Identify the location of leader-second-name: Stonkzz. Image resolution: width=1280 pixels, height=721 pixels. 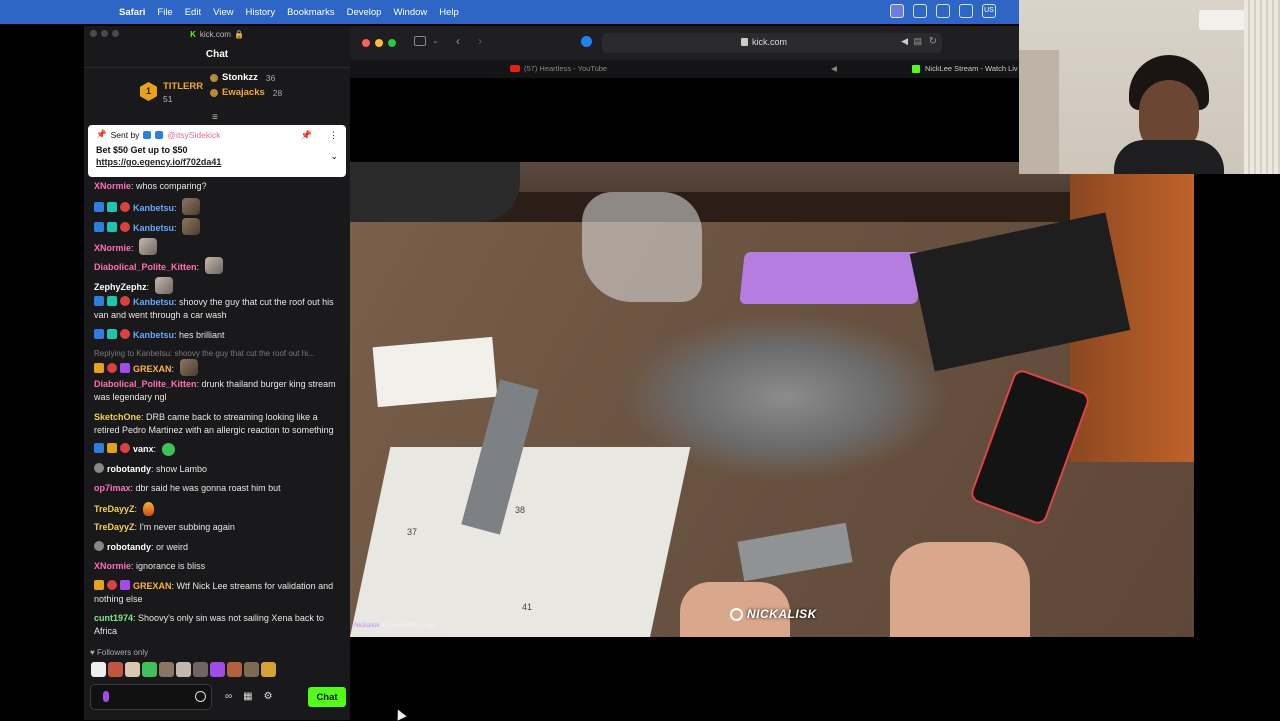
(240, 77).